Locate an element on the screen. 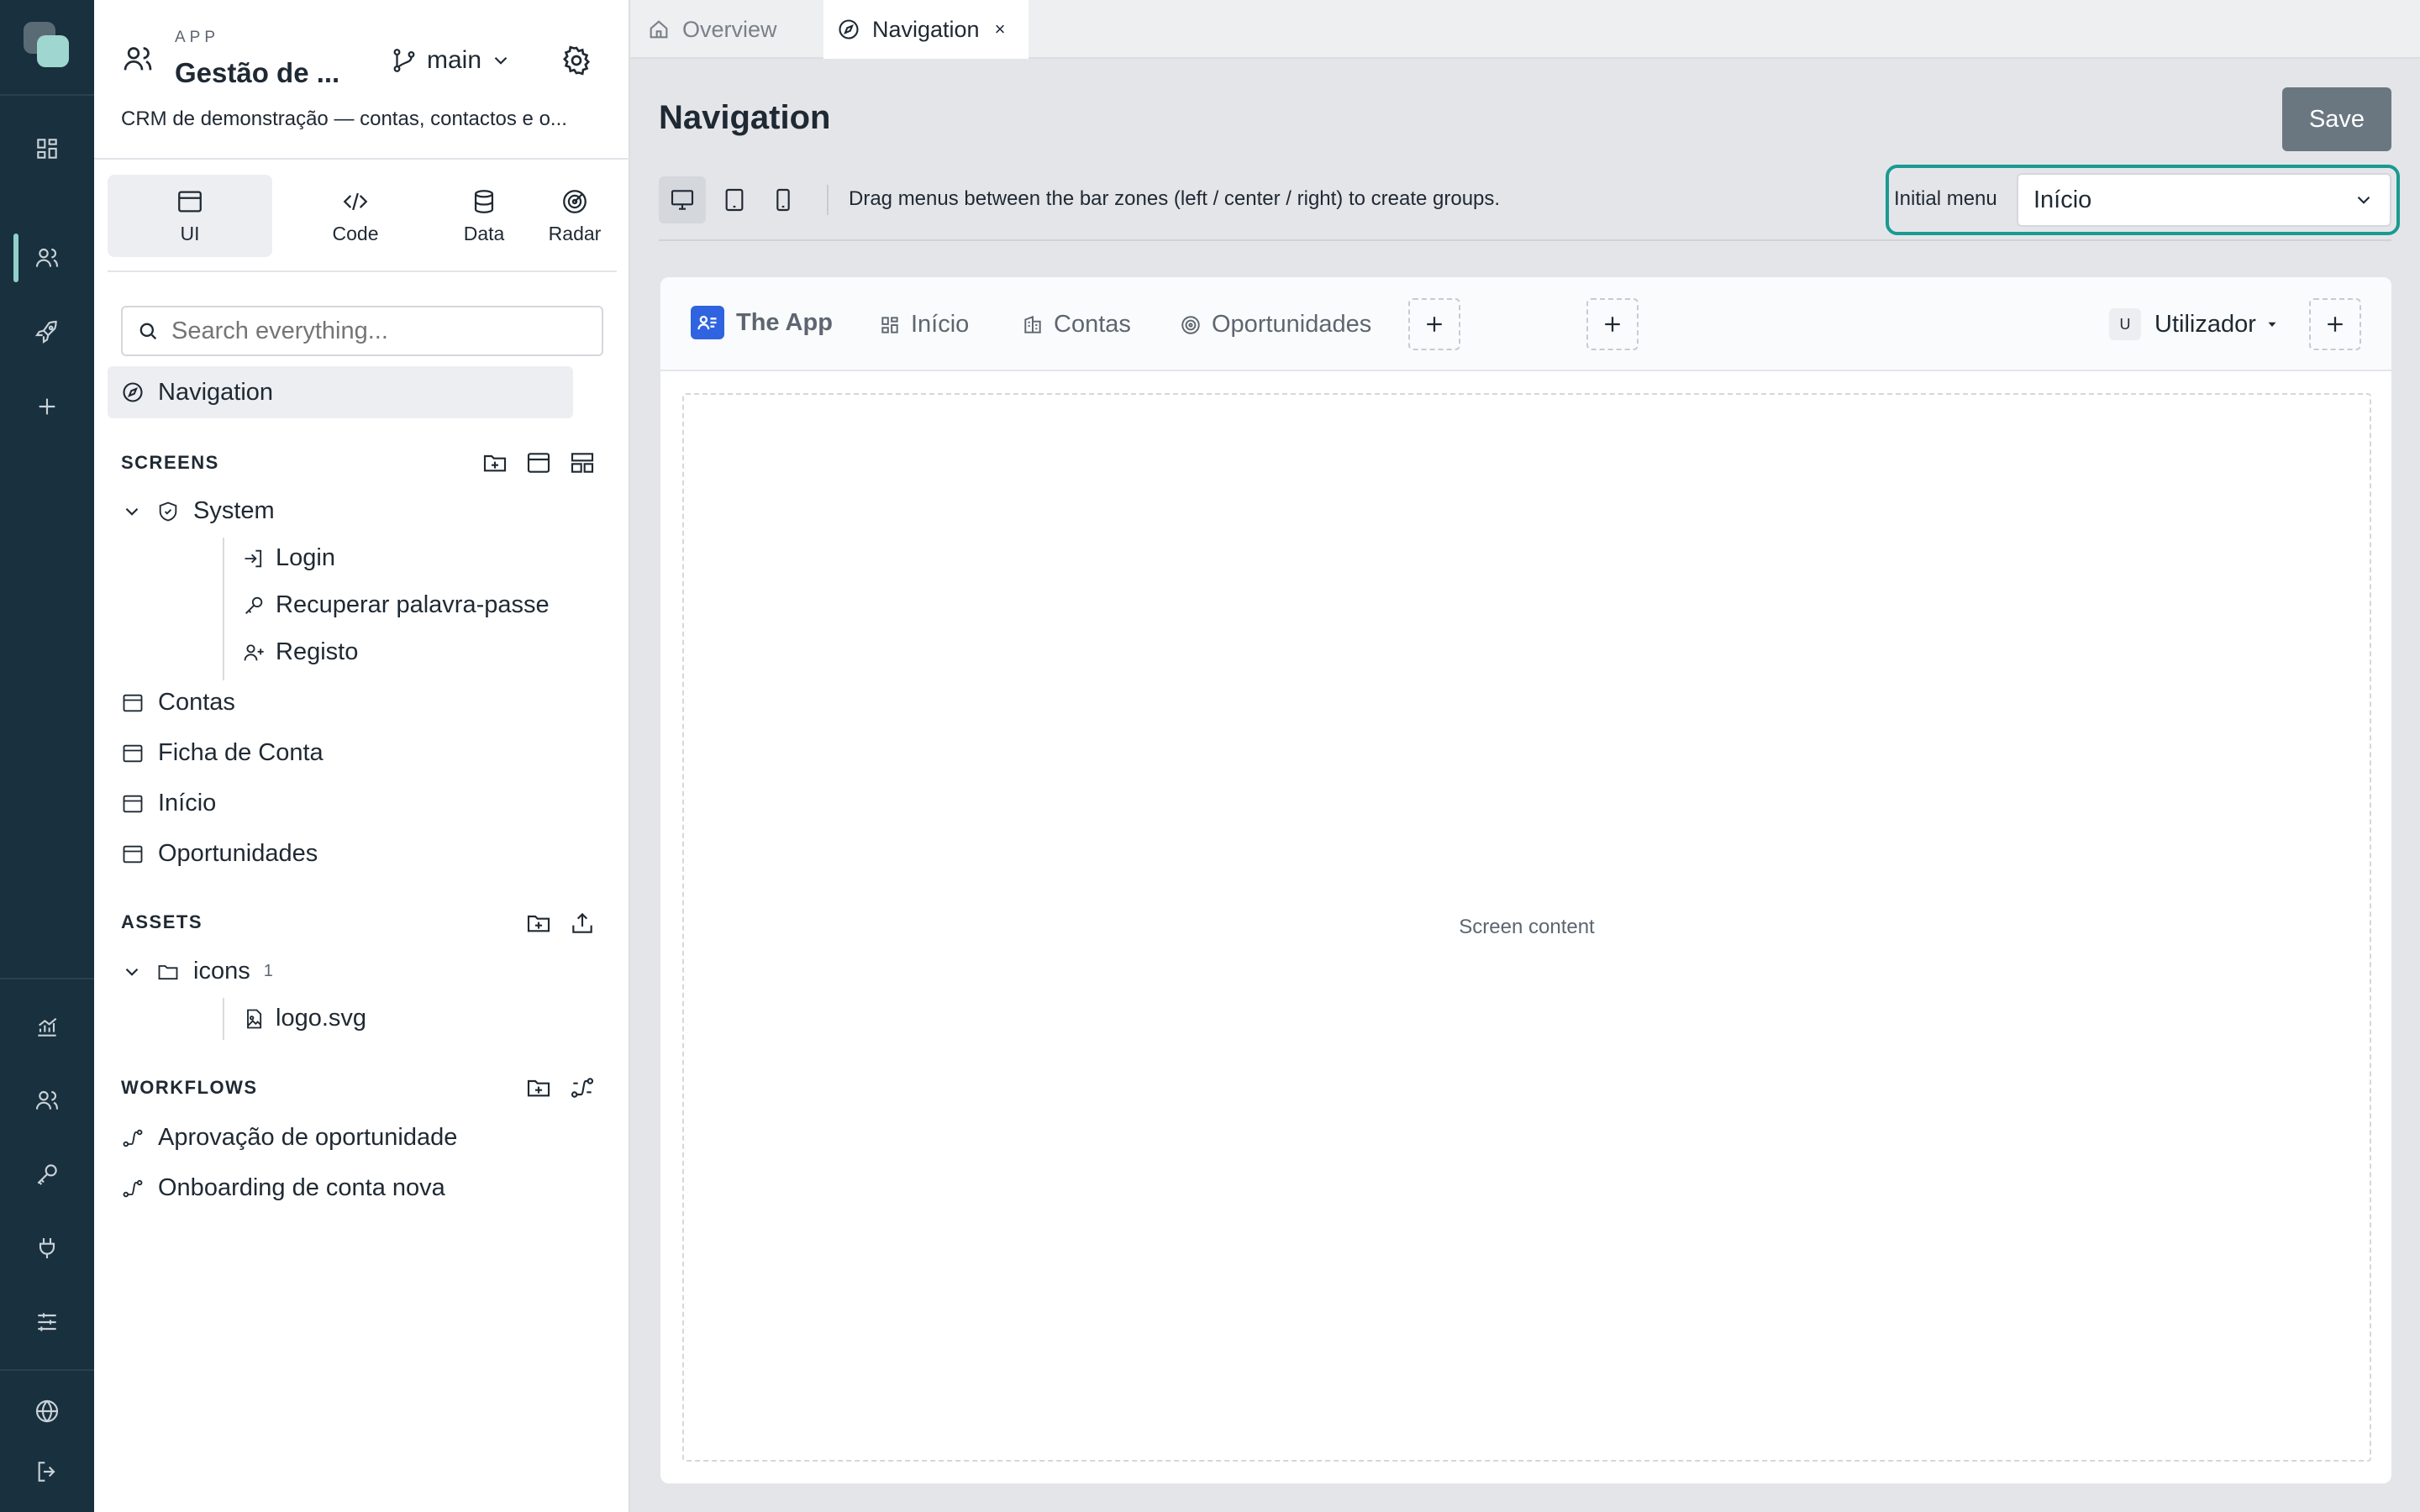 Image resolution: width=2420 pixels, height=1512 pixels. search-box is located at coordinates (362, 331).